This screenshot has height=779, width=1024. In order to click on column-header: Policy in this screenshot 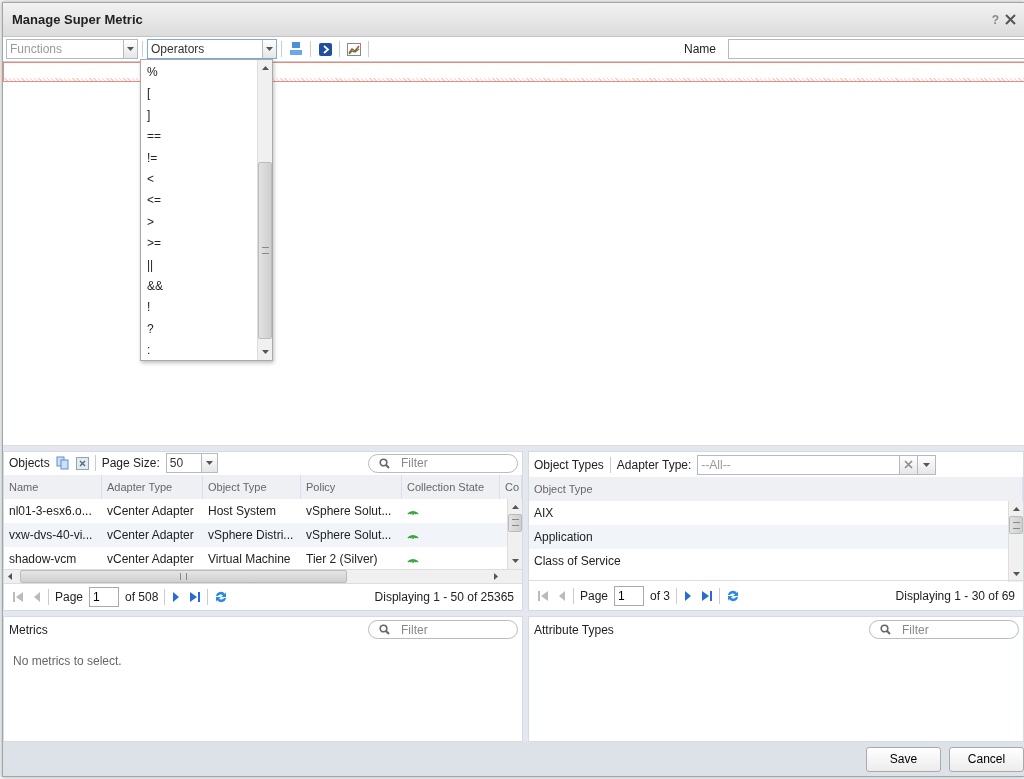, I will do `click(351, 486)`.